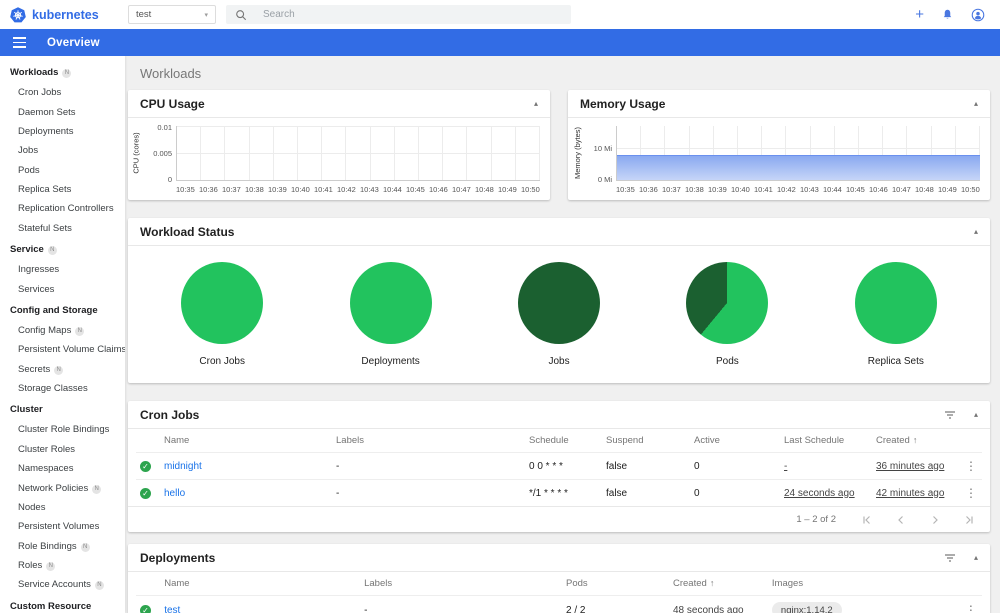 The image size is (1000, 613). Describe the element at coordinates (646, 441) in the screenshot. I see `col-suspend: Suspend` at that location.